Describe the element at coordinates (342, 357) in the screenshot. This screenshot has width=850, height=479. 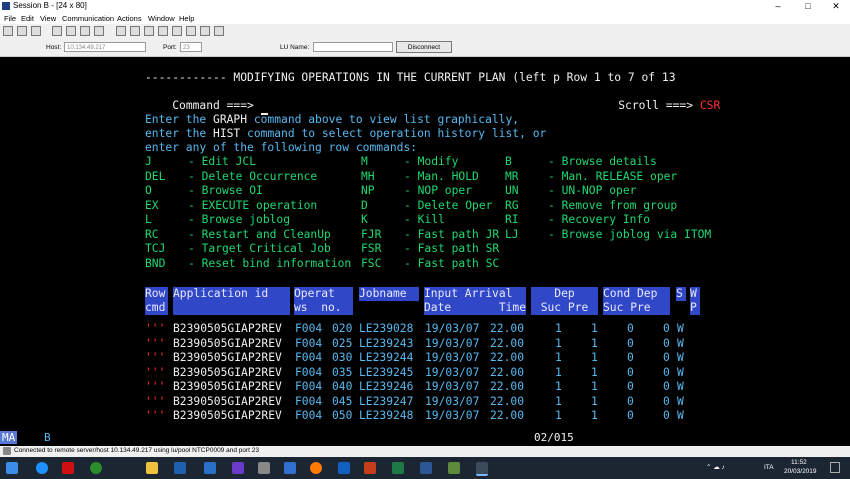
I see `cell-op-number: 030` at that location.